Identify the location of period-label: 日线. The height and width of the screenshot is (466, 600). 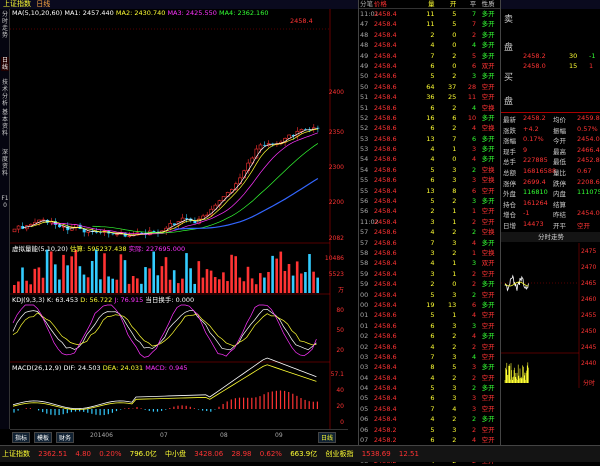
(43, 4).